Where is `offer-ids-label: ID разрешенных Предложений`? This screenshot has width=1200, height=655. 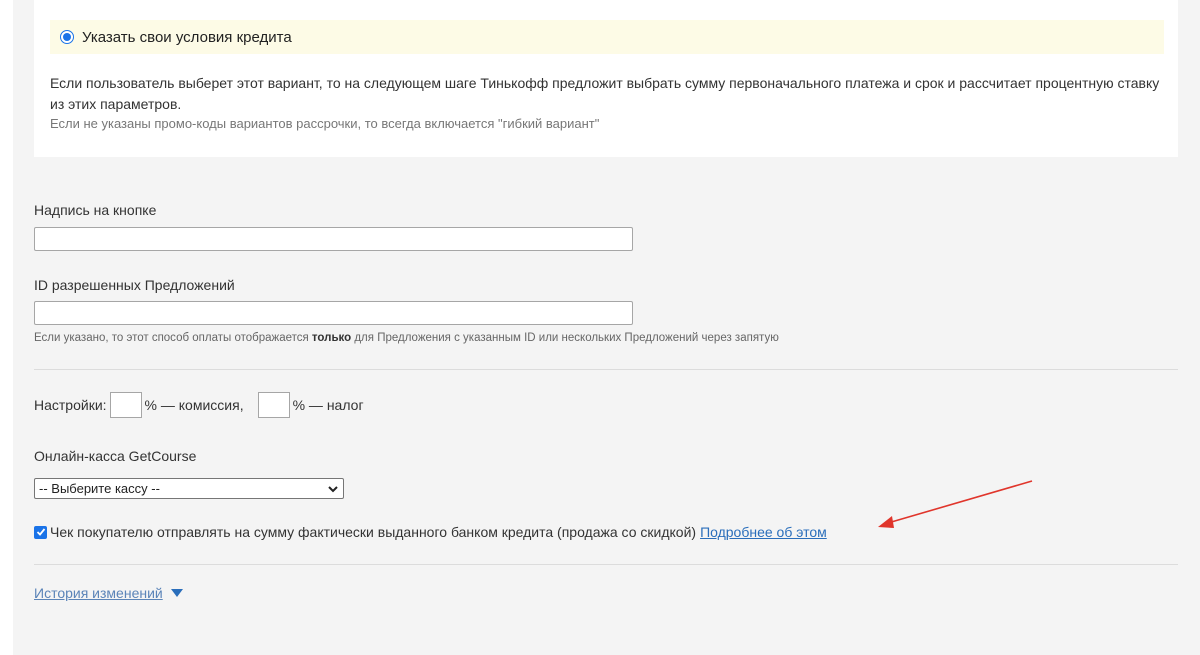 offer-ids-label: ID разрешенных Предложений is located at coordinates (134, 285).